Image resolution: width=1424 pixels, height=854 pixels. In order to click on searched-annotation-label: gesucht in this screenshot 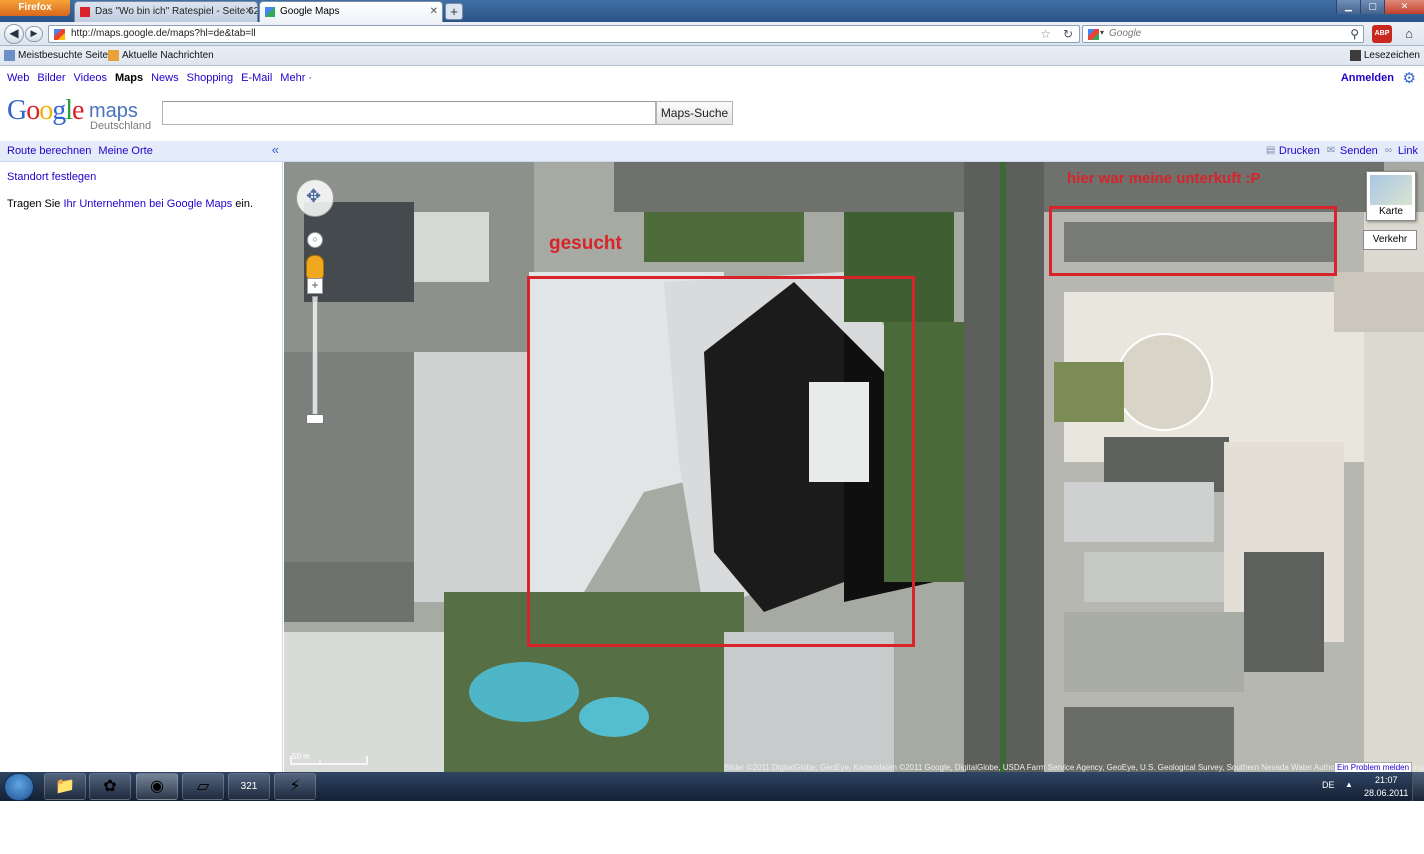, I will do `click(585, 243)`.